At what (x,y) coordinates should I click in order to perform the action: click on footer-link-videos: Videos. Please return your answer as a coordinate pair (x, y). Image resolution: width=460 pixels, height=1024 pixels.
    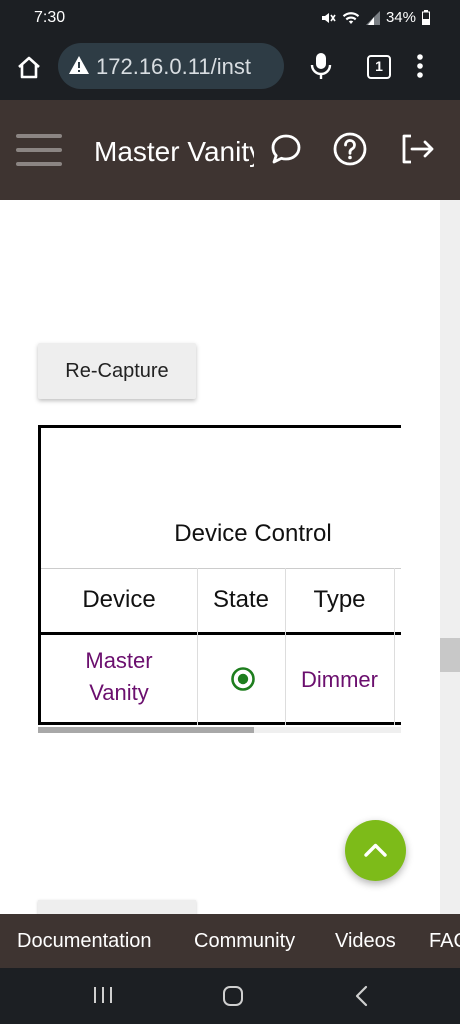
    Looking at the image, I should click on (365, 941).